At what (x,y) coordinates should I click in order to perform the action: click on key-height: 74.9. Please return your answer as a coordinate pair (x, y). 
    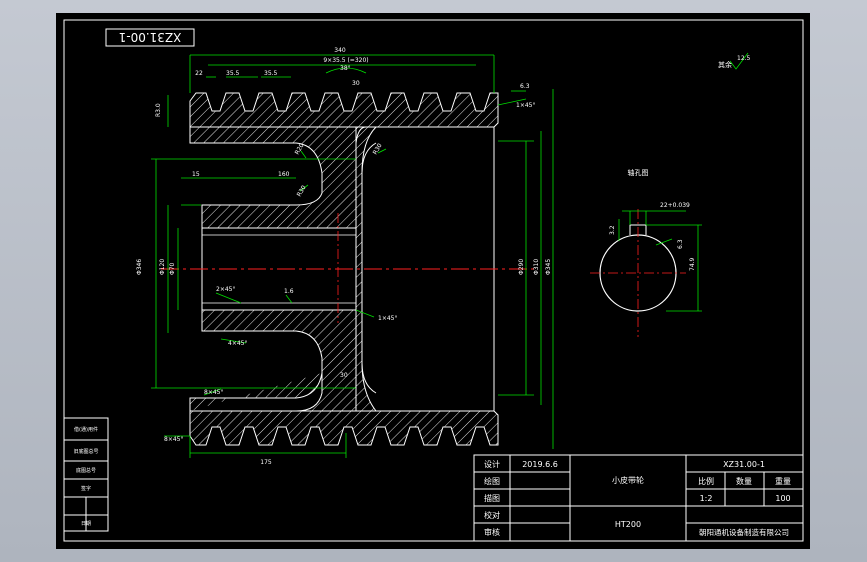
    Looking at the image, I should click on (692, 264).